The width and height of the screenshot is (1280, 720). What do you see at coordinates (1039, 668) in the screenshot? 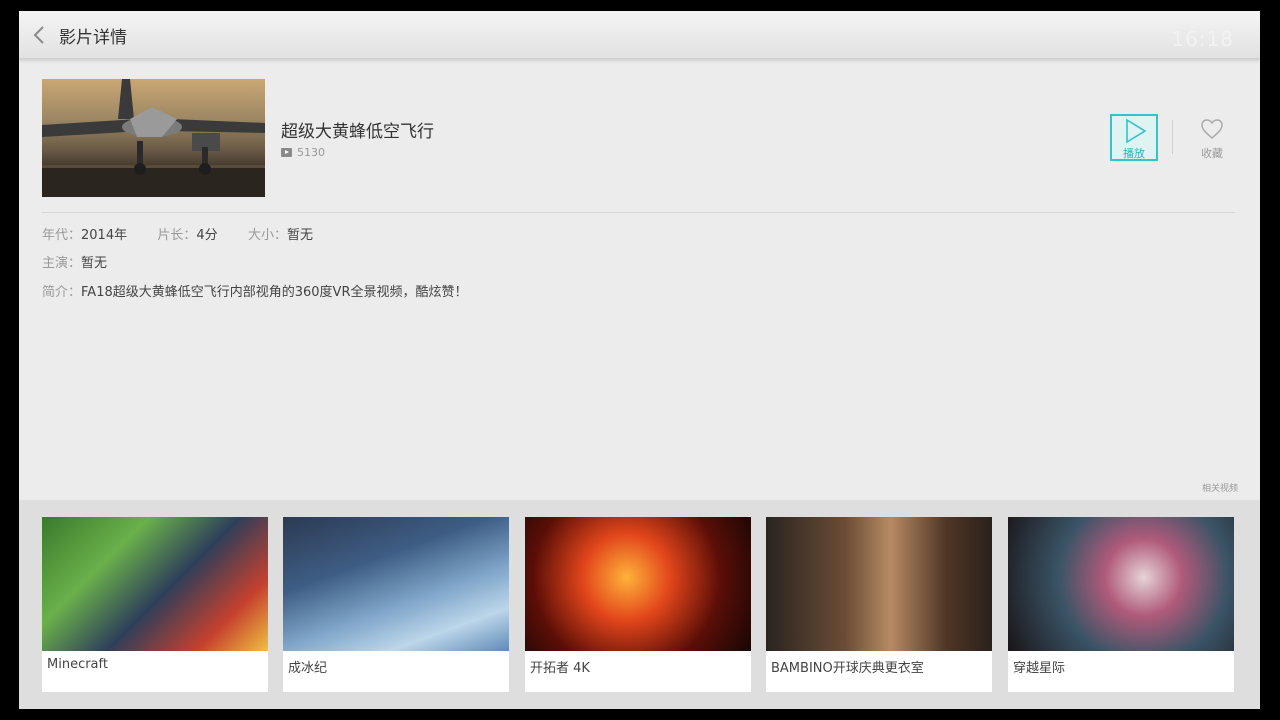
I see `related-video-title: 穿越星际` at bounding box center [1039, 668].